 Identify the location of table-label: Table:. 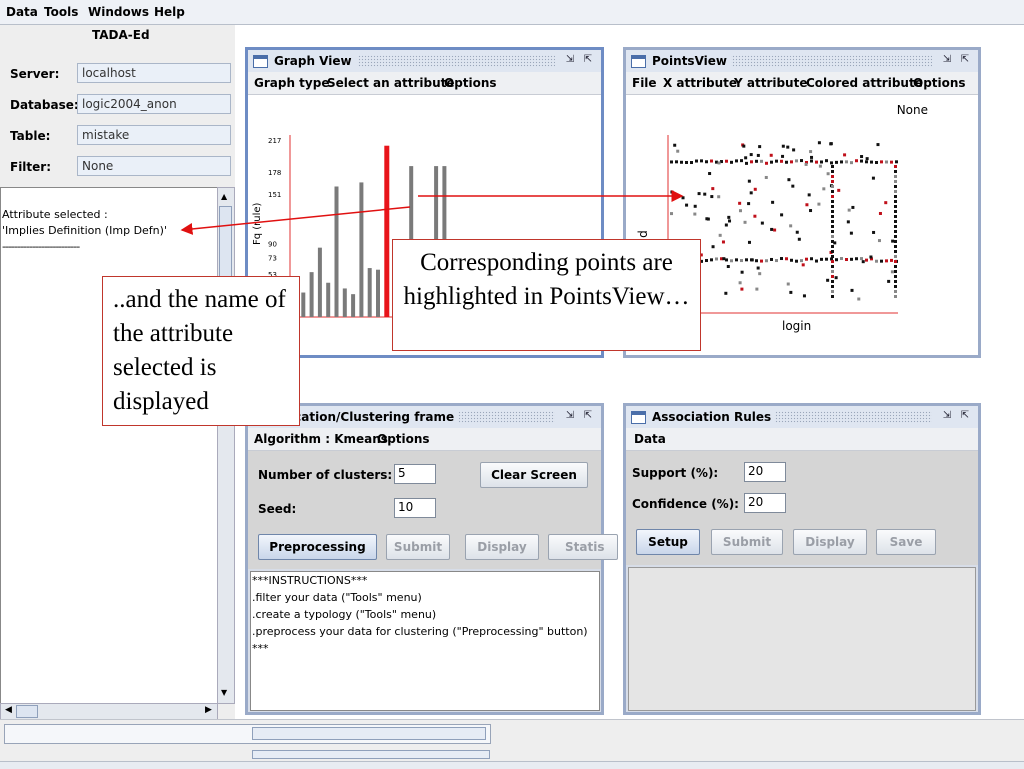
(30, 136).